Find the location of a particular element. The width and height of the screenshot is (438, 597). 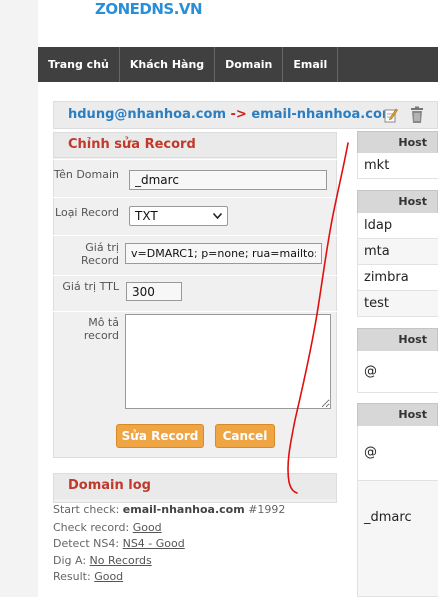

log-check-label: Check record: is located at coordinates (91, 527).